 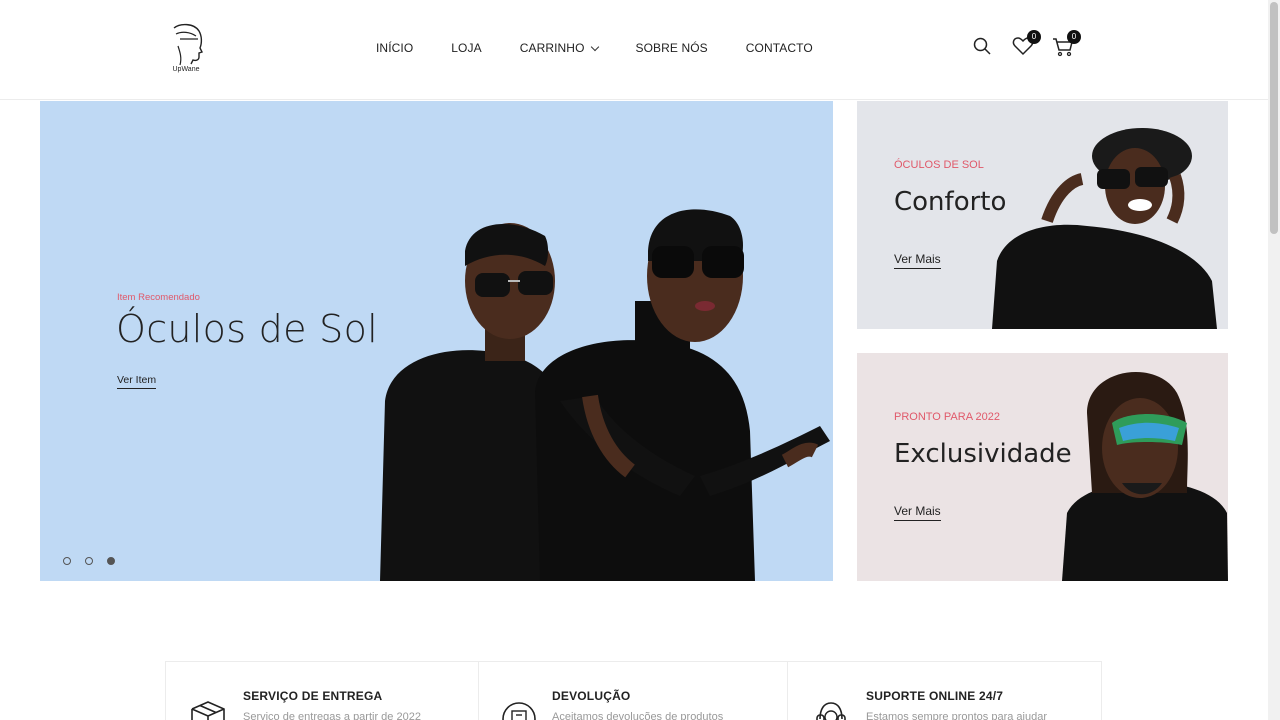 I want to click on feature-description: Serviço de entregas a partir de 2022, so click(x=332, y=715).